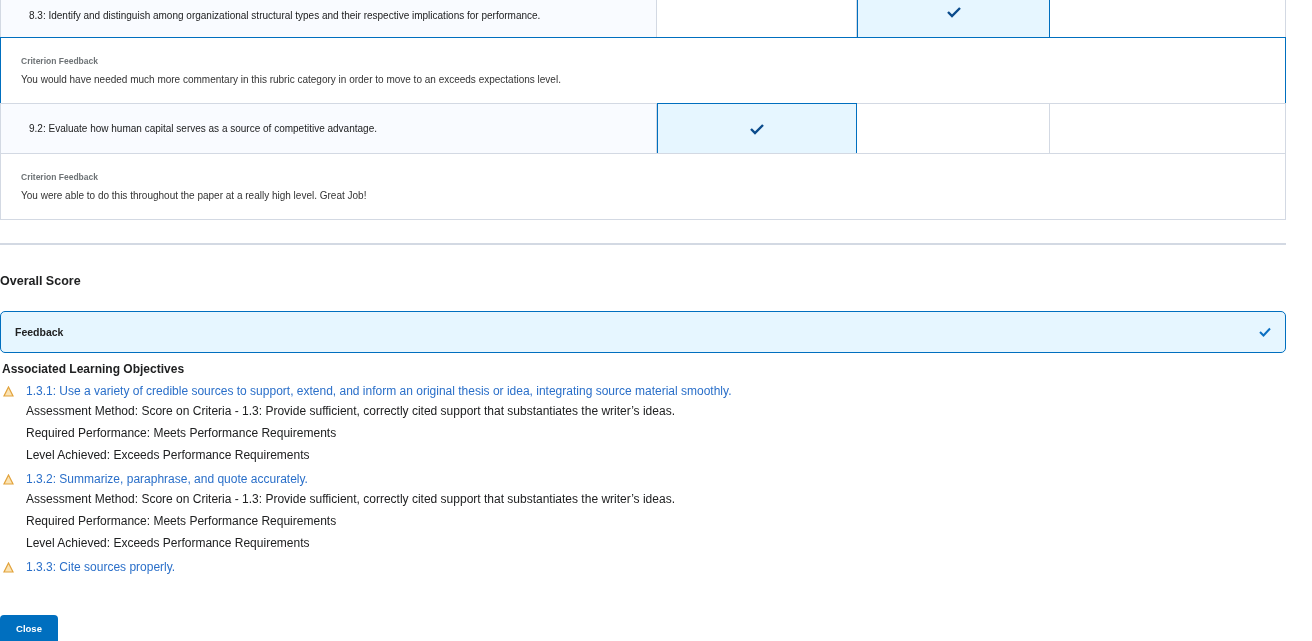  What do you see at coordinates (379, 391) in the screenshot?
I see `objective-link: 1.3.1: Use a variety of credible sources to support, extend, and inform an original thesis or idea, integrating source material smoothly.` at bounding box center [379, 391].